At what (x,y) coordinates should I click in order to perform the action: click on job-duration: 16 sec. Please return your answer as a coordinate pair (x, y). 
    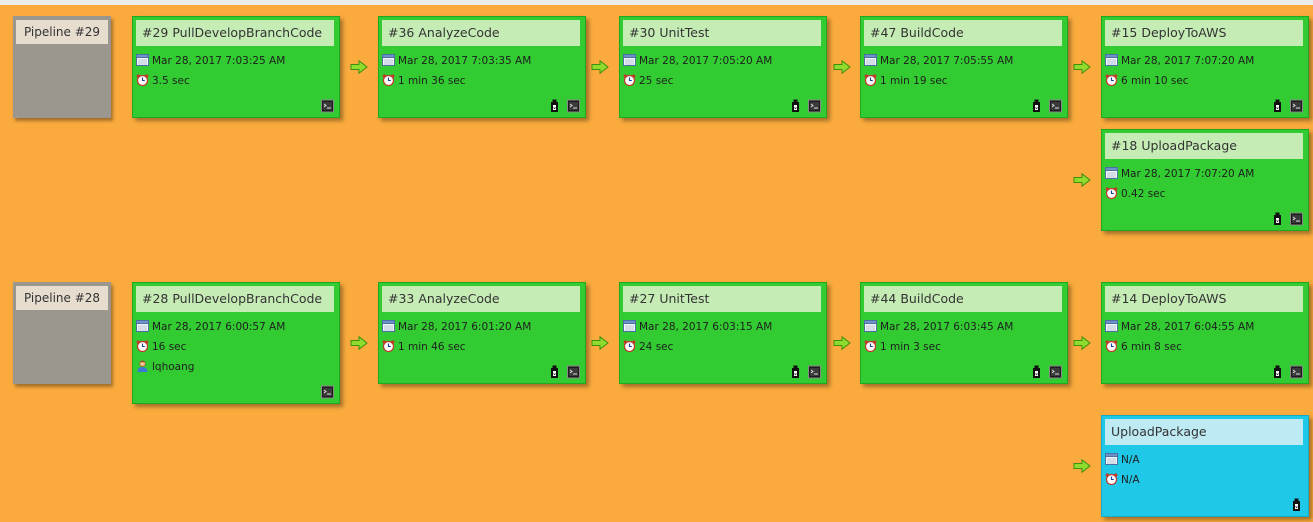
    Looking at the image, I should click on (169, 347).